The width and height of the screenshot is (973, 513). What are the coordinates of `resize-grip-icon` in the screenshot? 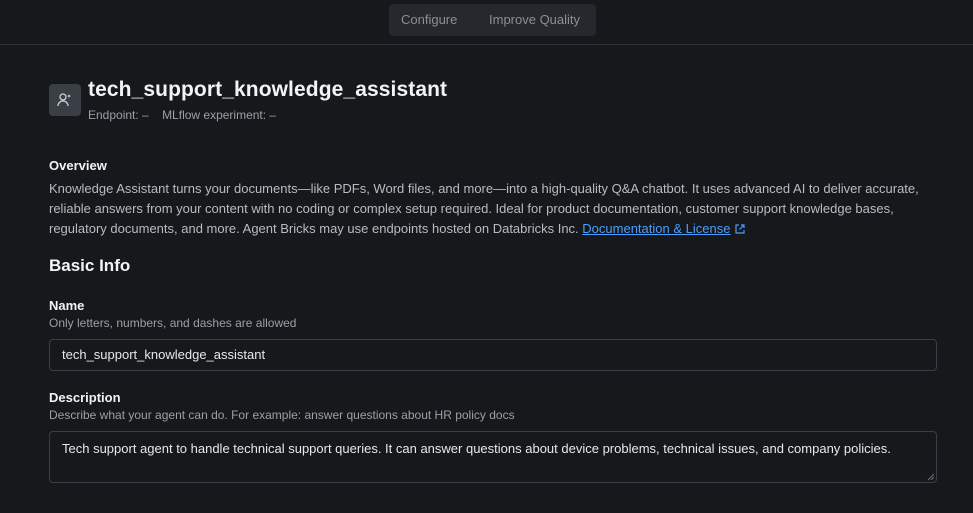 It's located at (931, 477).